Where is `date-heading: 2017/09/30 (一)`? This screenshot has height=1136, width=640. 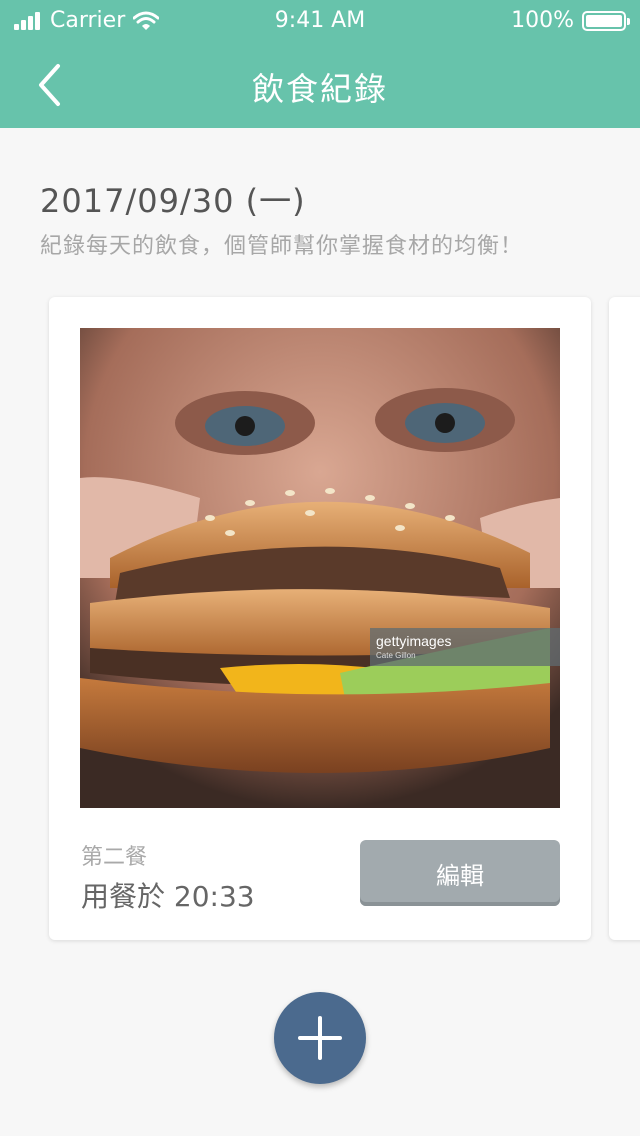
date-heading: 2017/09/30 (一) is located at coordinates (173, 201).